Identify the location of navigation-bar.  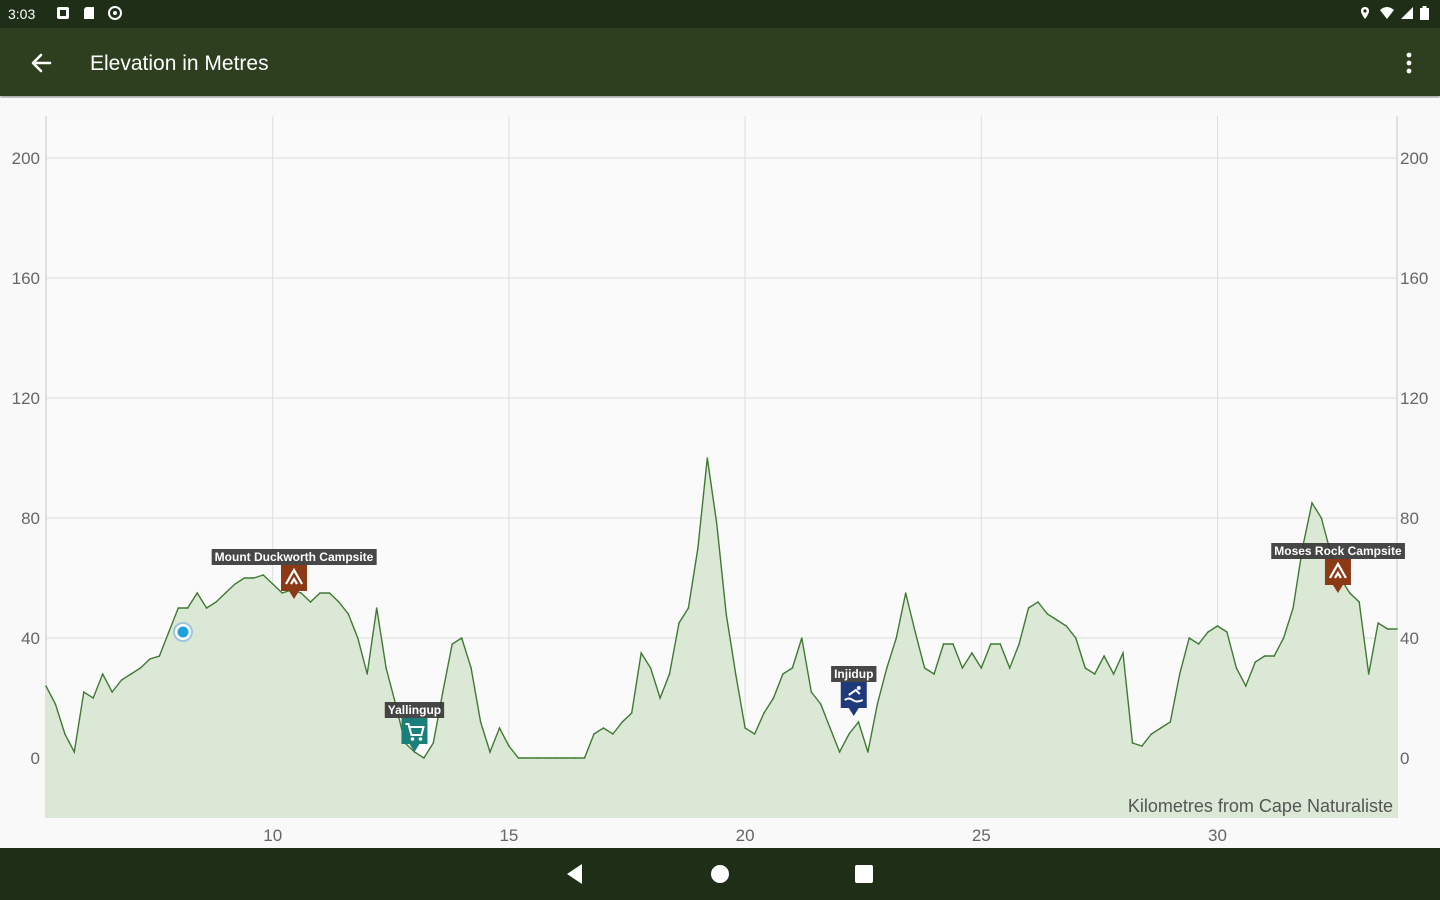
(720, 874).